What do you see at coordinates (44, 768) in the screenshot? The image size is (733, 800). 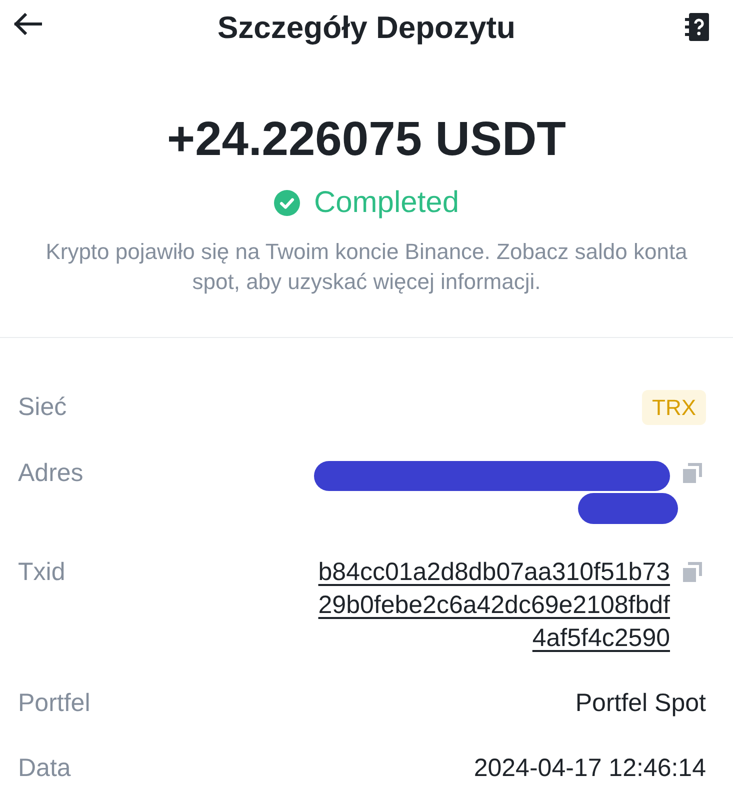 I see `detail-label: Data` at bounding box center [44, 768].